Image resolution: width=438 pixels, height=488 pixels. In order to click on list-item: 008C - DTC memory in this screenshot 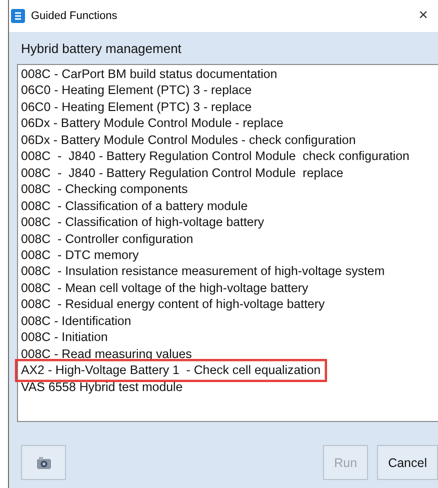, I will do `click(81, 255)`.